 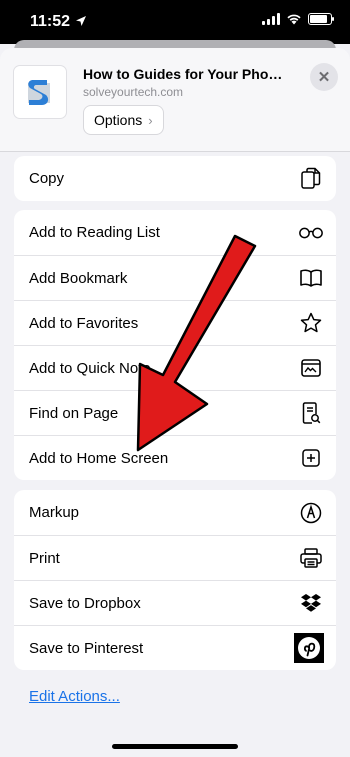 I want to click on action-add-to-home-screen: Add to Home Screen, so click(x=175, y=457).